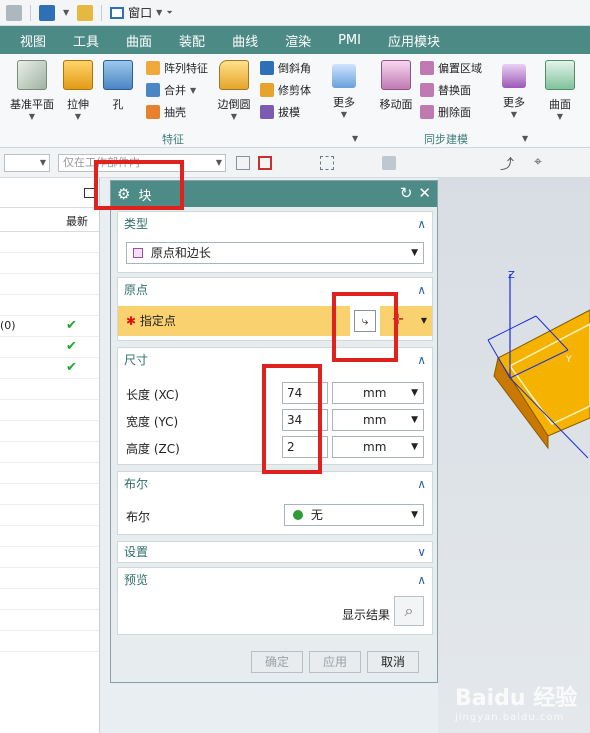 This screenshot has width=590, height=733. I want to click on snap-angle-icon: ⌖, so click(538, 162).